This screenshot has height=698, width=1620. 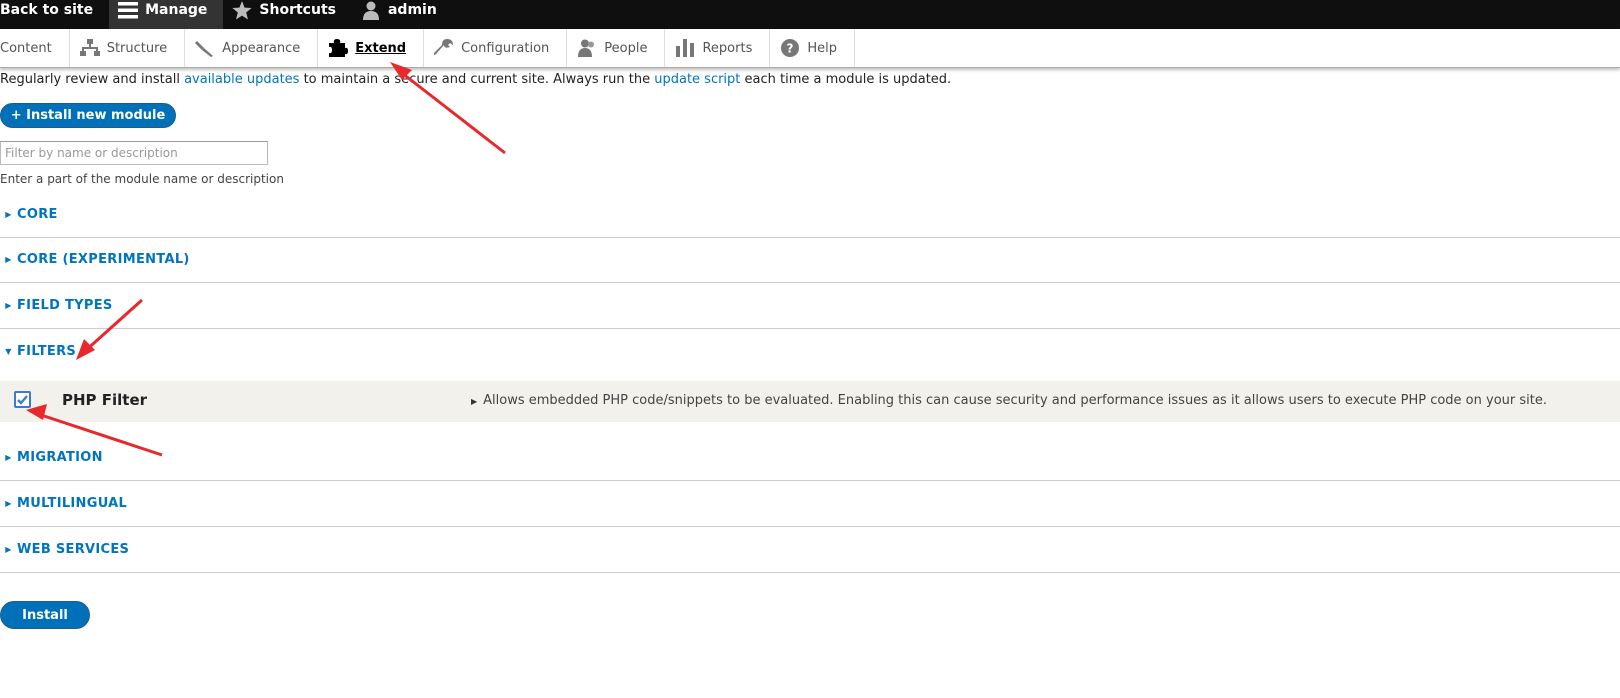 I want to click on tray-item-help: ? Help, so click(x=812, y=48).